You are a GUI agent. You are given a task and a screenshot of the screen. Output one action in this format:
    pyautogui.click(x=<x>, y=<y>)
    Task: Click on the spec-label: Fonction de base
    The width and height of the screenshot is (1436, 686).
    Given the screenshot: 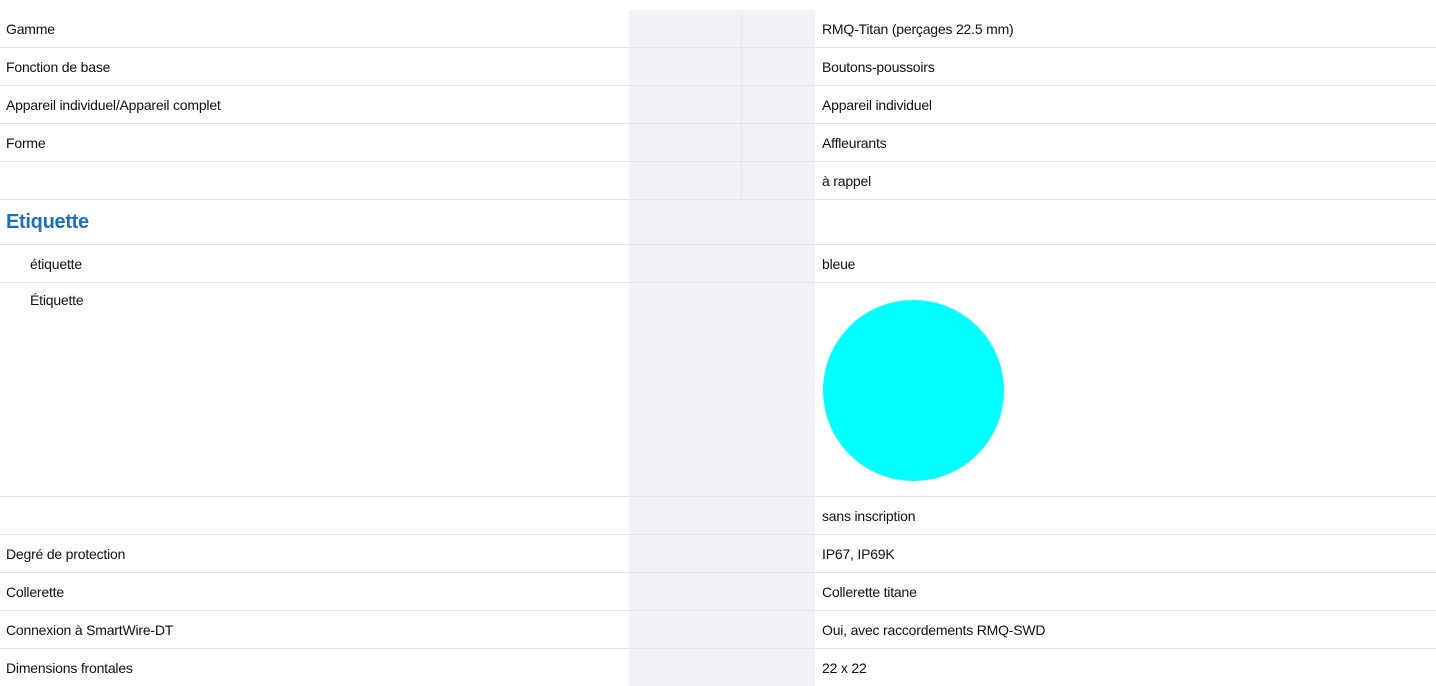 What is the action you would take?
    pyautogui.click(x=58, y=66)
    